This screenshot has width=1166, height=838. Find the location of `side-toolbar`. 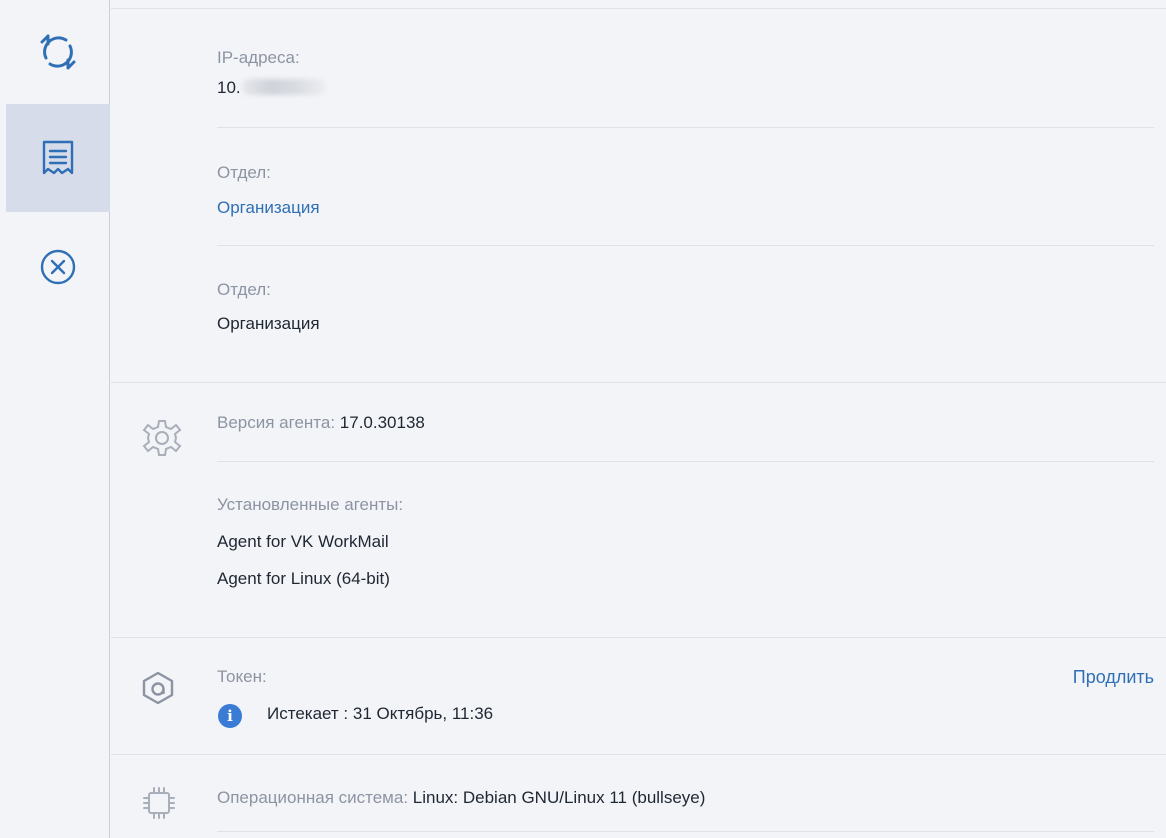

side-toolbar is located at coordinates (55, 419).